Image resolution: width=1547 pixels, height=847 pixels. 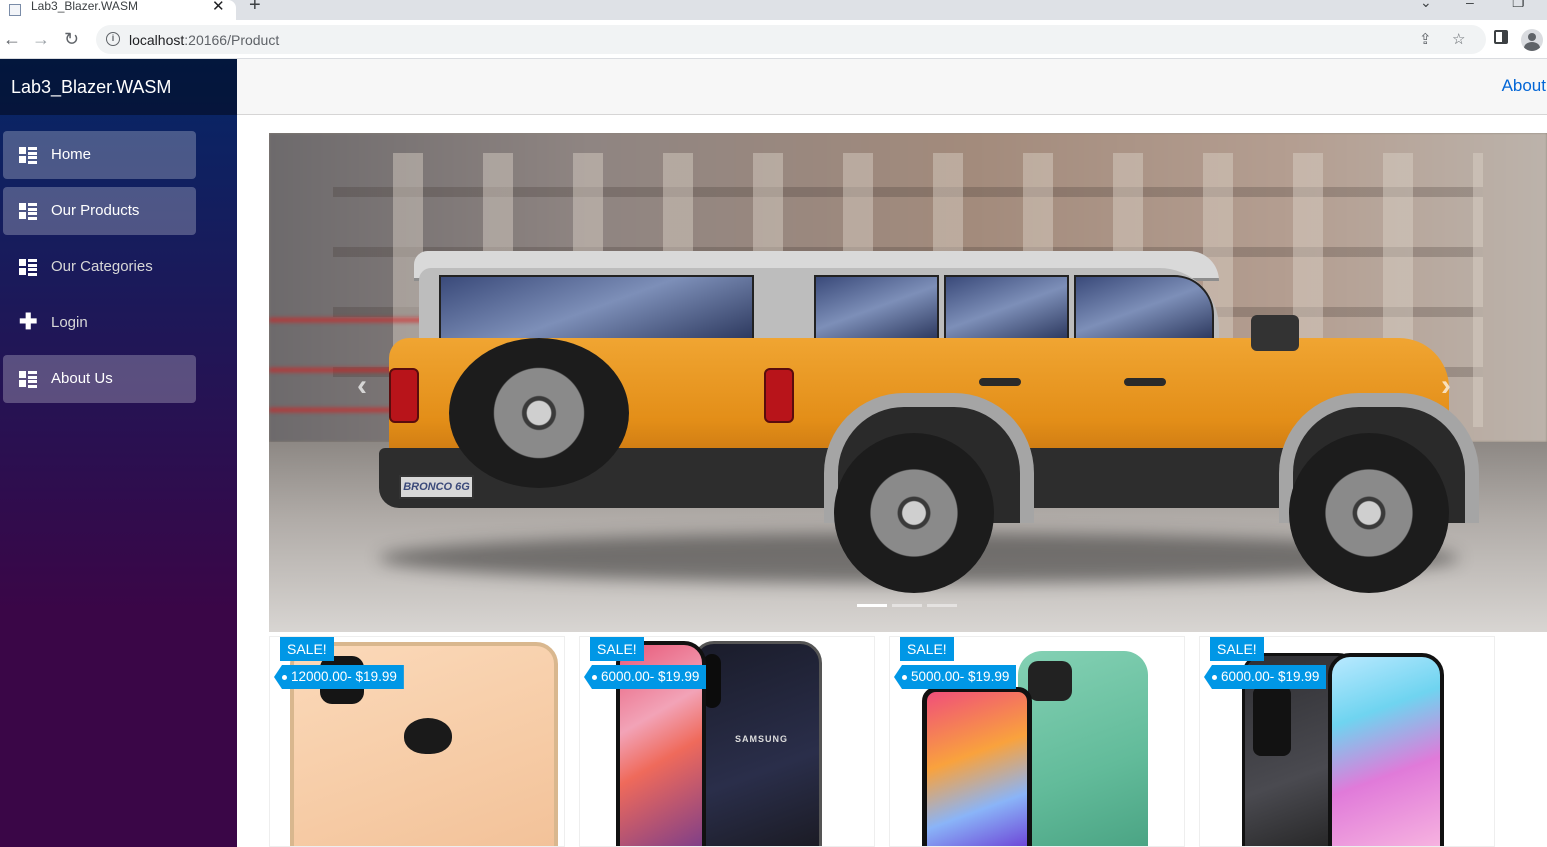 What do you see at coordinates (1458, 39) in the screenshot?
I see `bookmark-star-icon: ☆` at bounding box center [1458, 39].